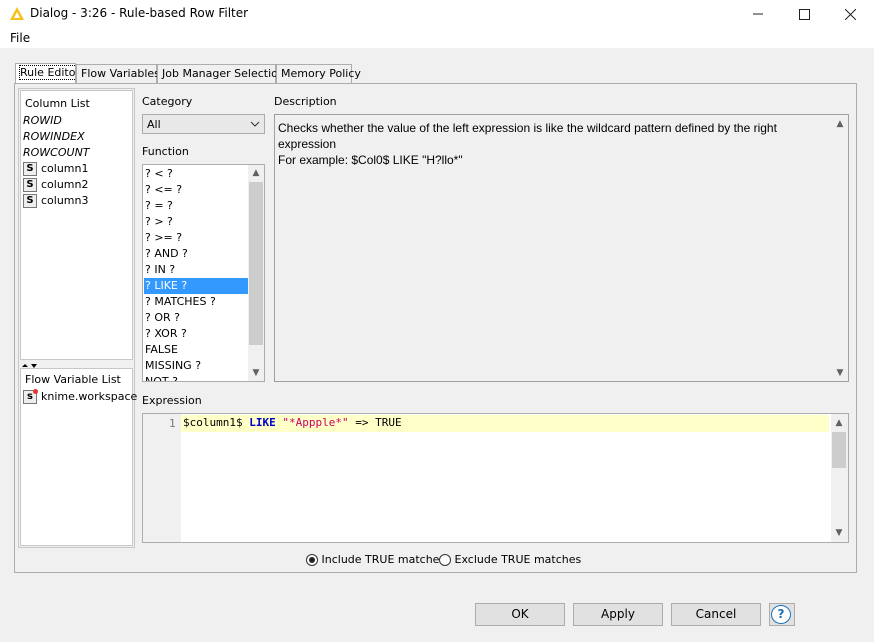 The image size is (874, 642). Describe the element at coordinates (196, 366) in the screenshot. I see `function-item: MISSING ?` at that location.